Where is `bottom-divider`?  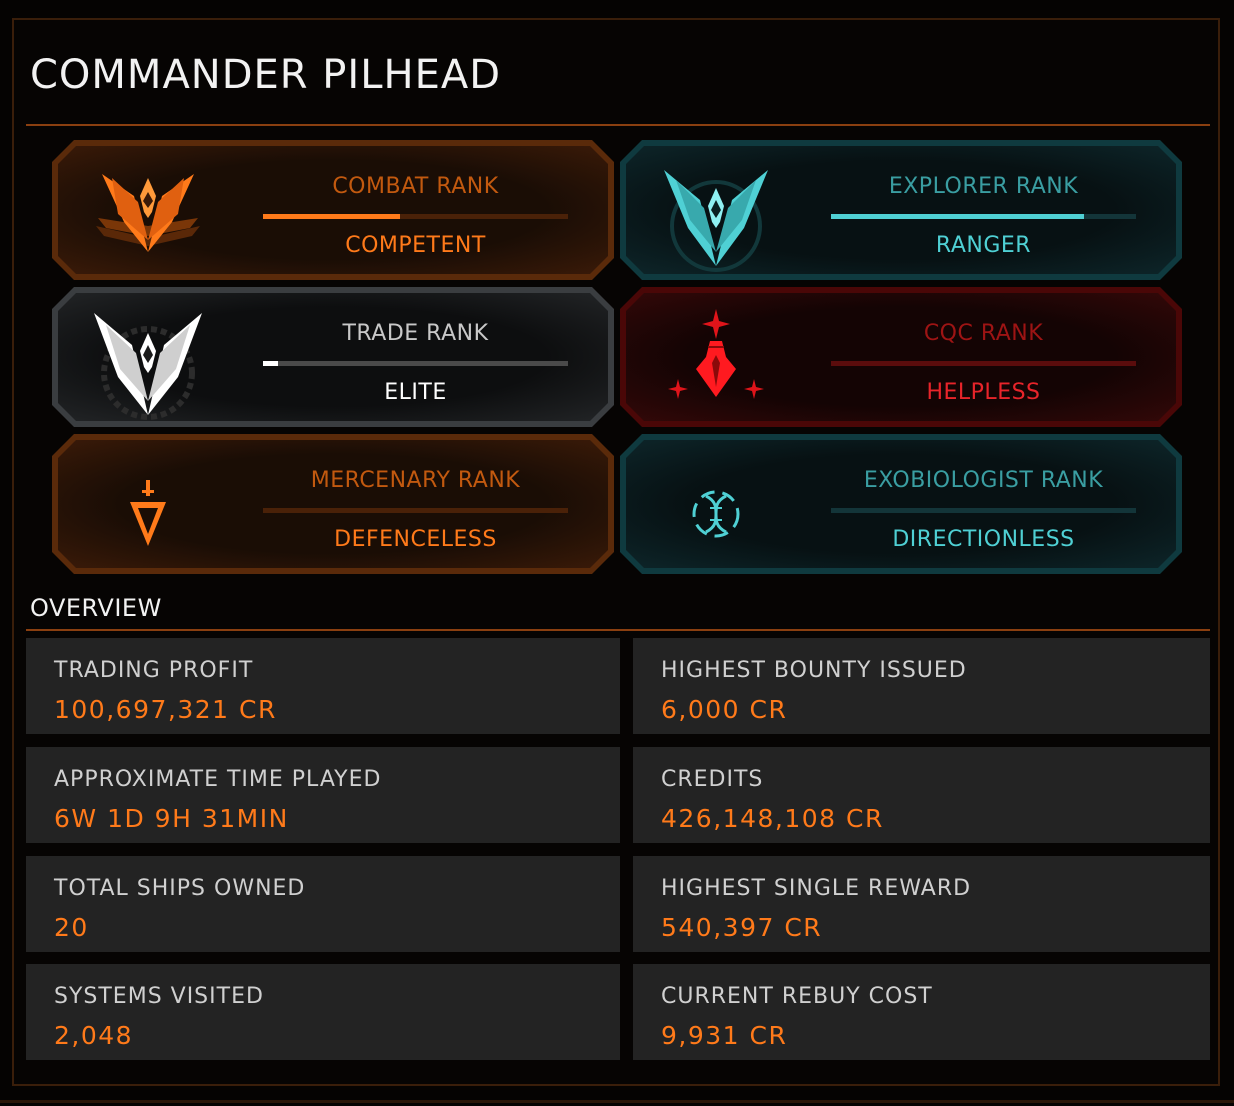
bottom-divider is located at coordinates (617, 1101).